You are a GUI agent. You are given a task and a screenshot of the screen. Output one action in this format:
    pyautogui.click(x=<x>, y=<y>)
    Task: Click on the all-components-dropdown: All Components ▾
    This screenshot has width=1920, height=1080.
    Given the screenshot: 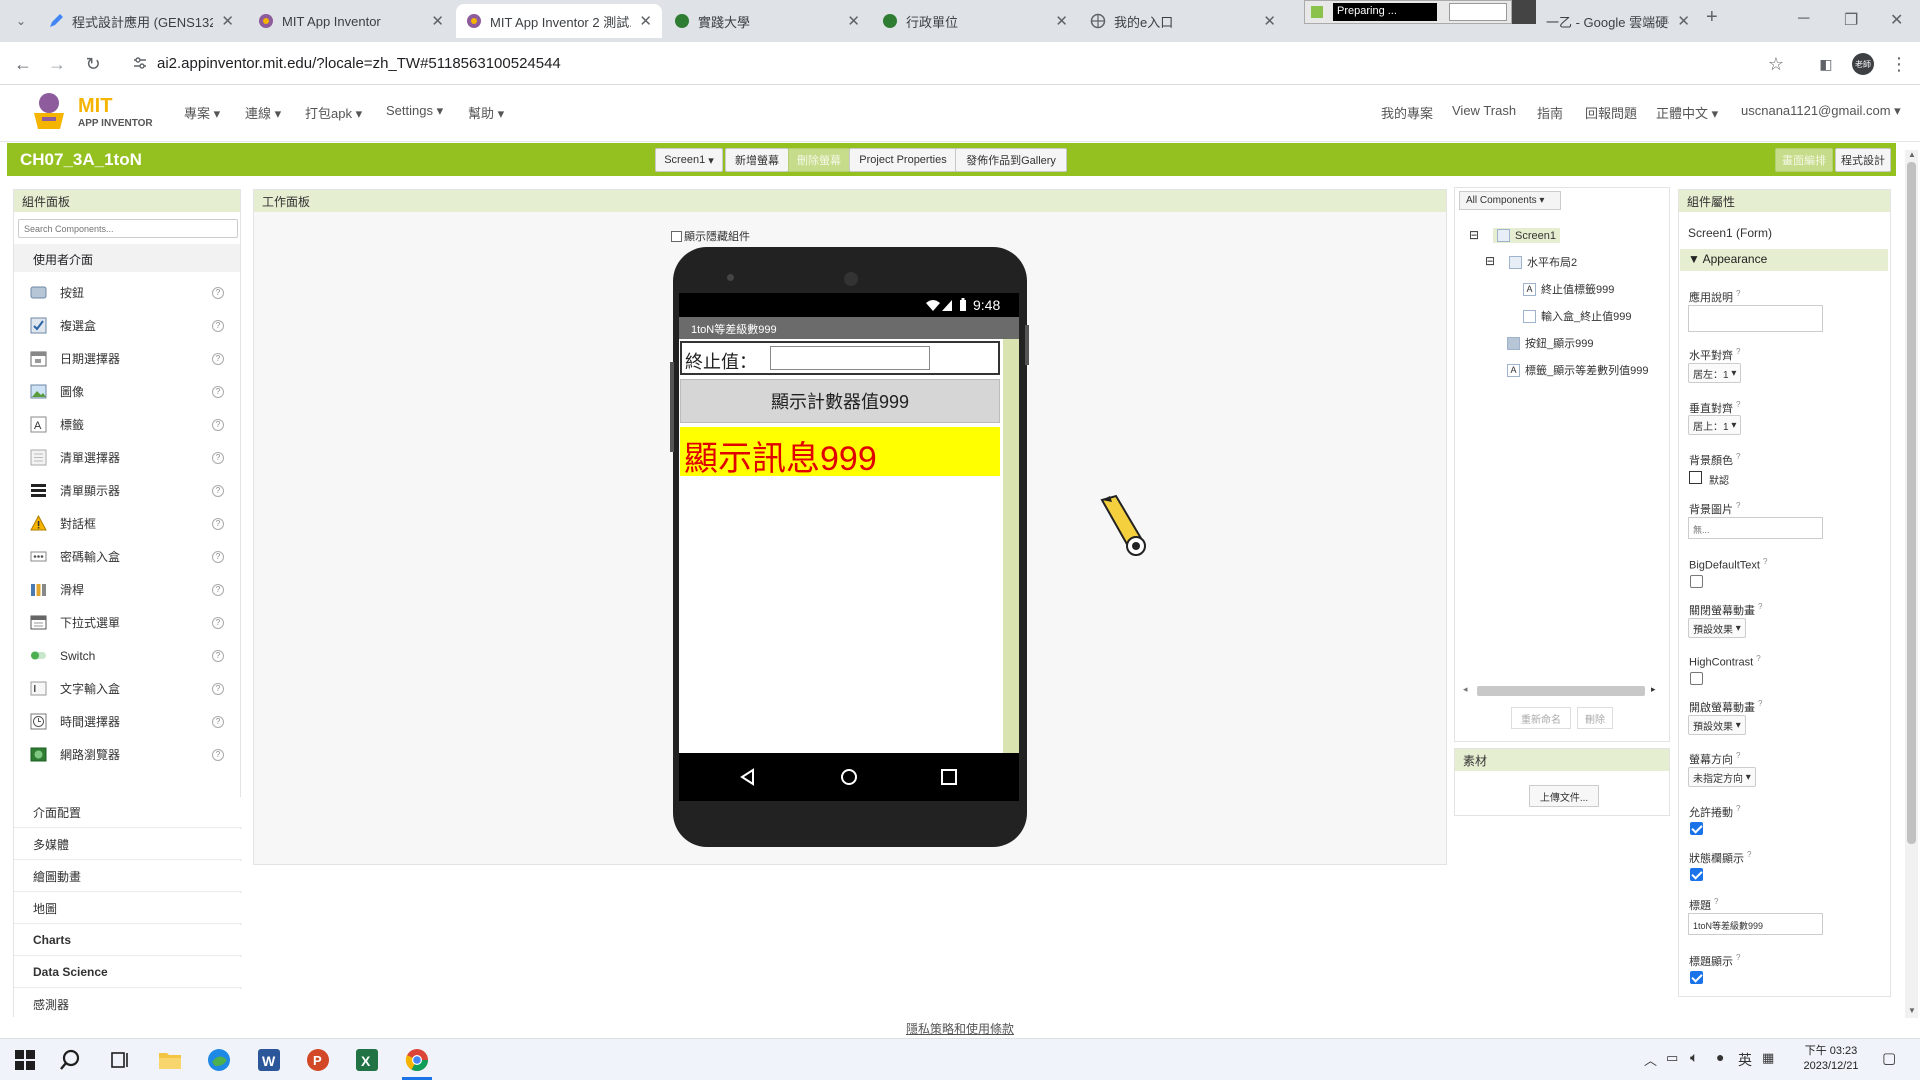 What is the action you would take?
    pyautogui.click(x=1510, y=200)
    